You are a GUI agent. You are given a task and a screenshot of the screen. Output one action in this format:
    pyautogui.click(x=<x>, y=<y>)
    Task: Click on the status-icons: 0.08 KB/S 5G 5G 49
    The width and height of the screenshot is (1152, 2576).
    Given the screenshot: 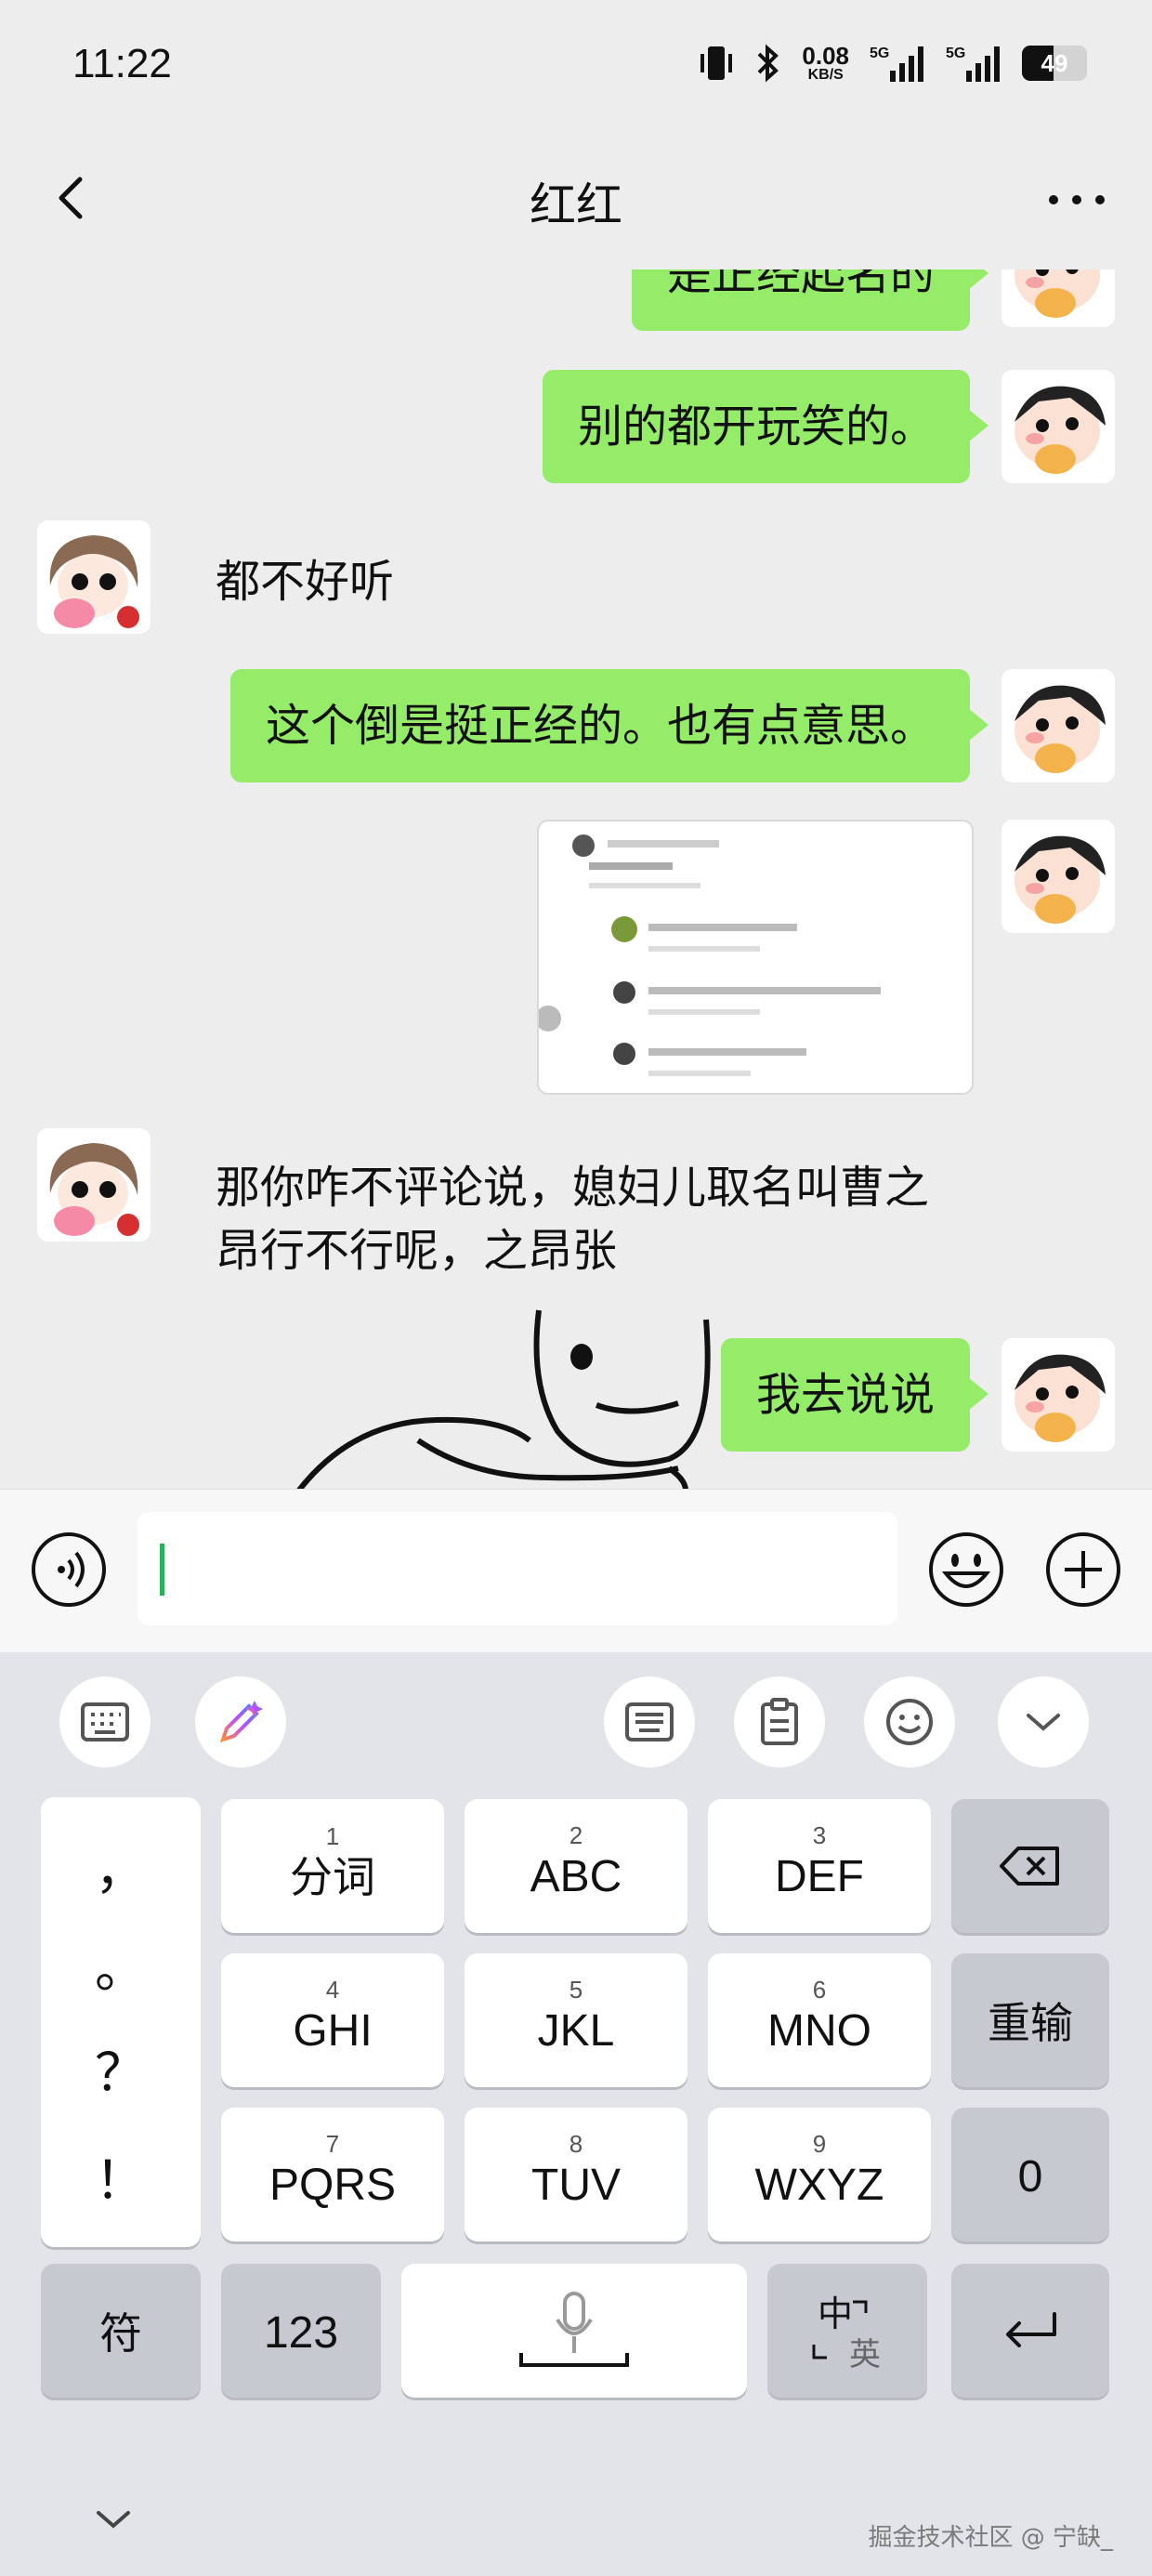 What is the action you would take?
    pyautogui.click(x=892, y=63)
    